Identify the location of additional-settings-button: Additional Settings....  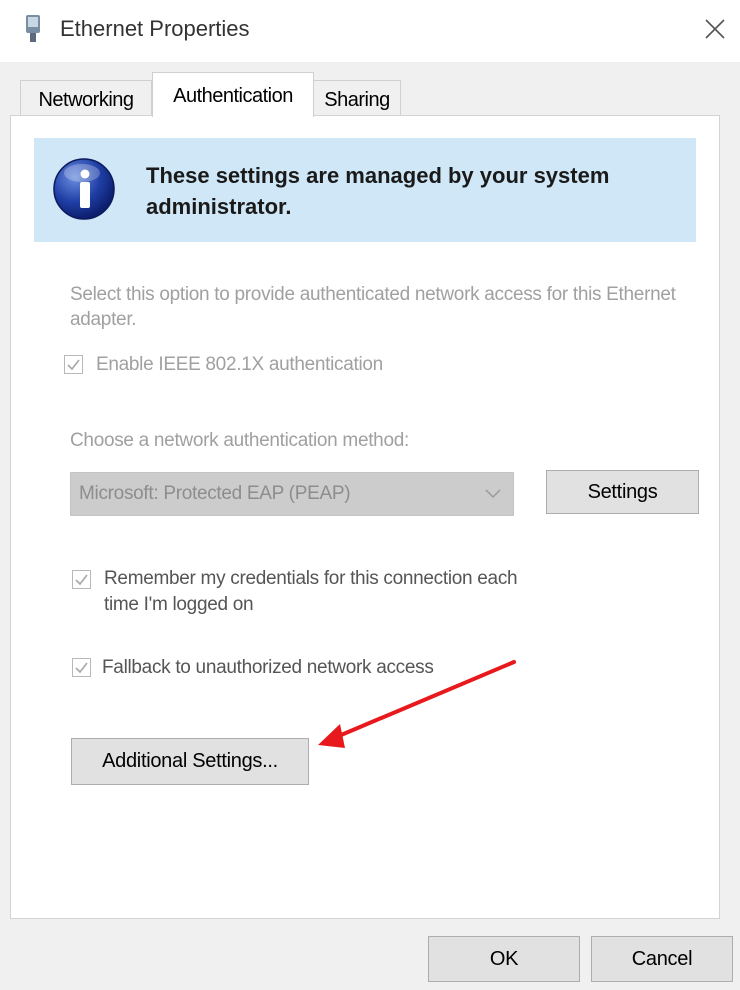
(190, 761).